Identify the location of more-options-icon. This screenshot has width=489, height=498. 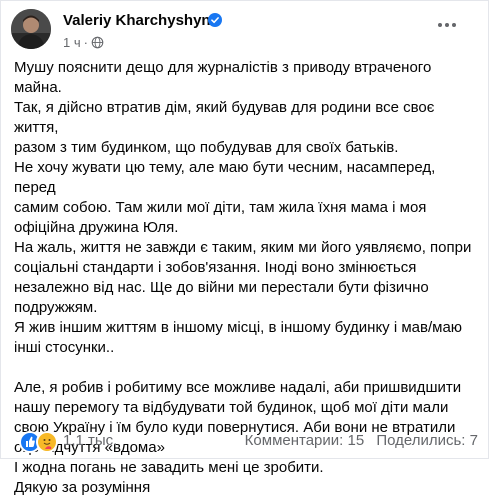
(447, 25).